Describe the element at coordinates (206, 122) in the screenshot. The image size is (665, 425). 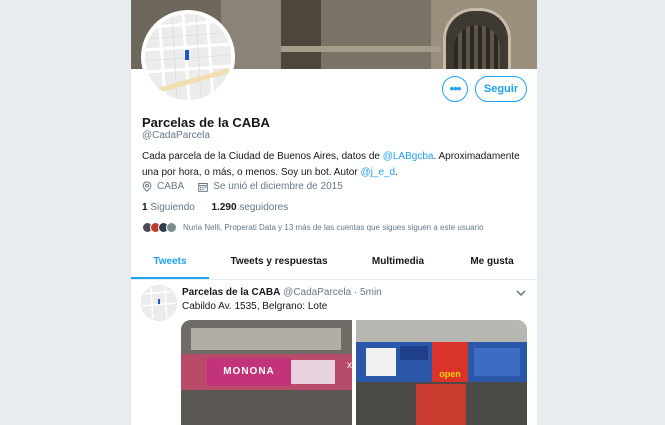
I see `profile-name: Parcelas de la CABA` at that location.